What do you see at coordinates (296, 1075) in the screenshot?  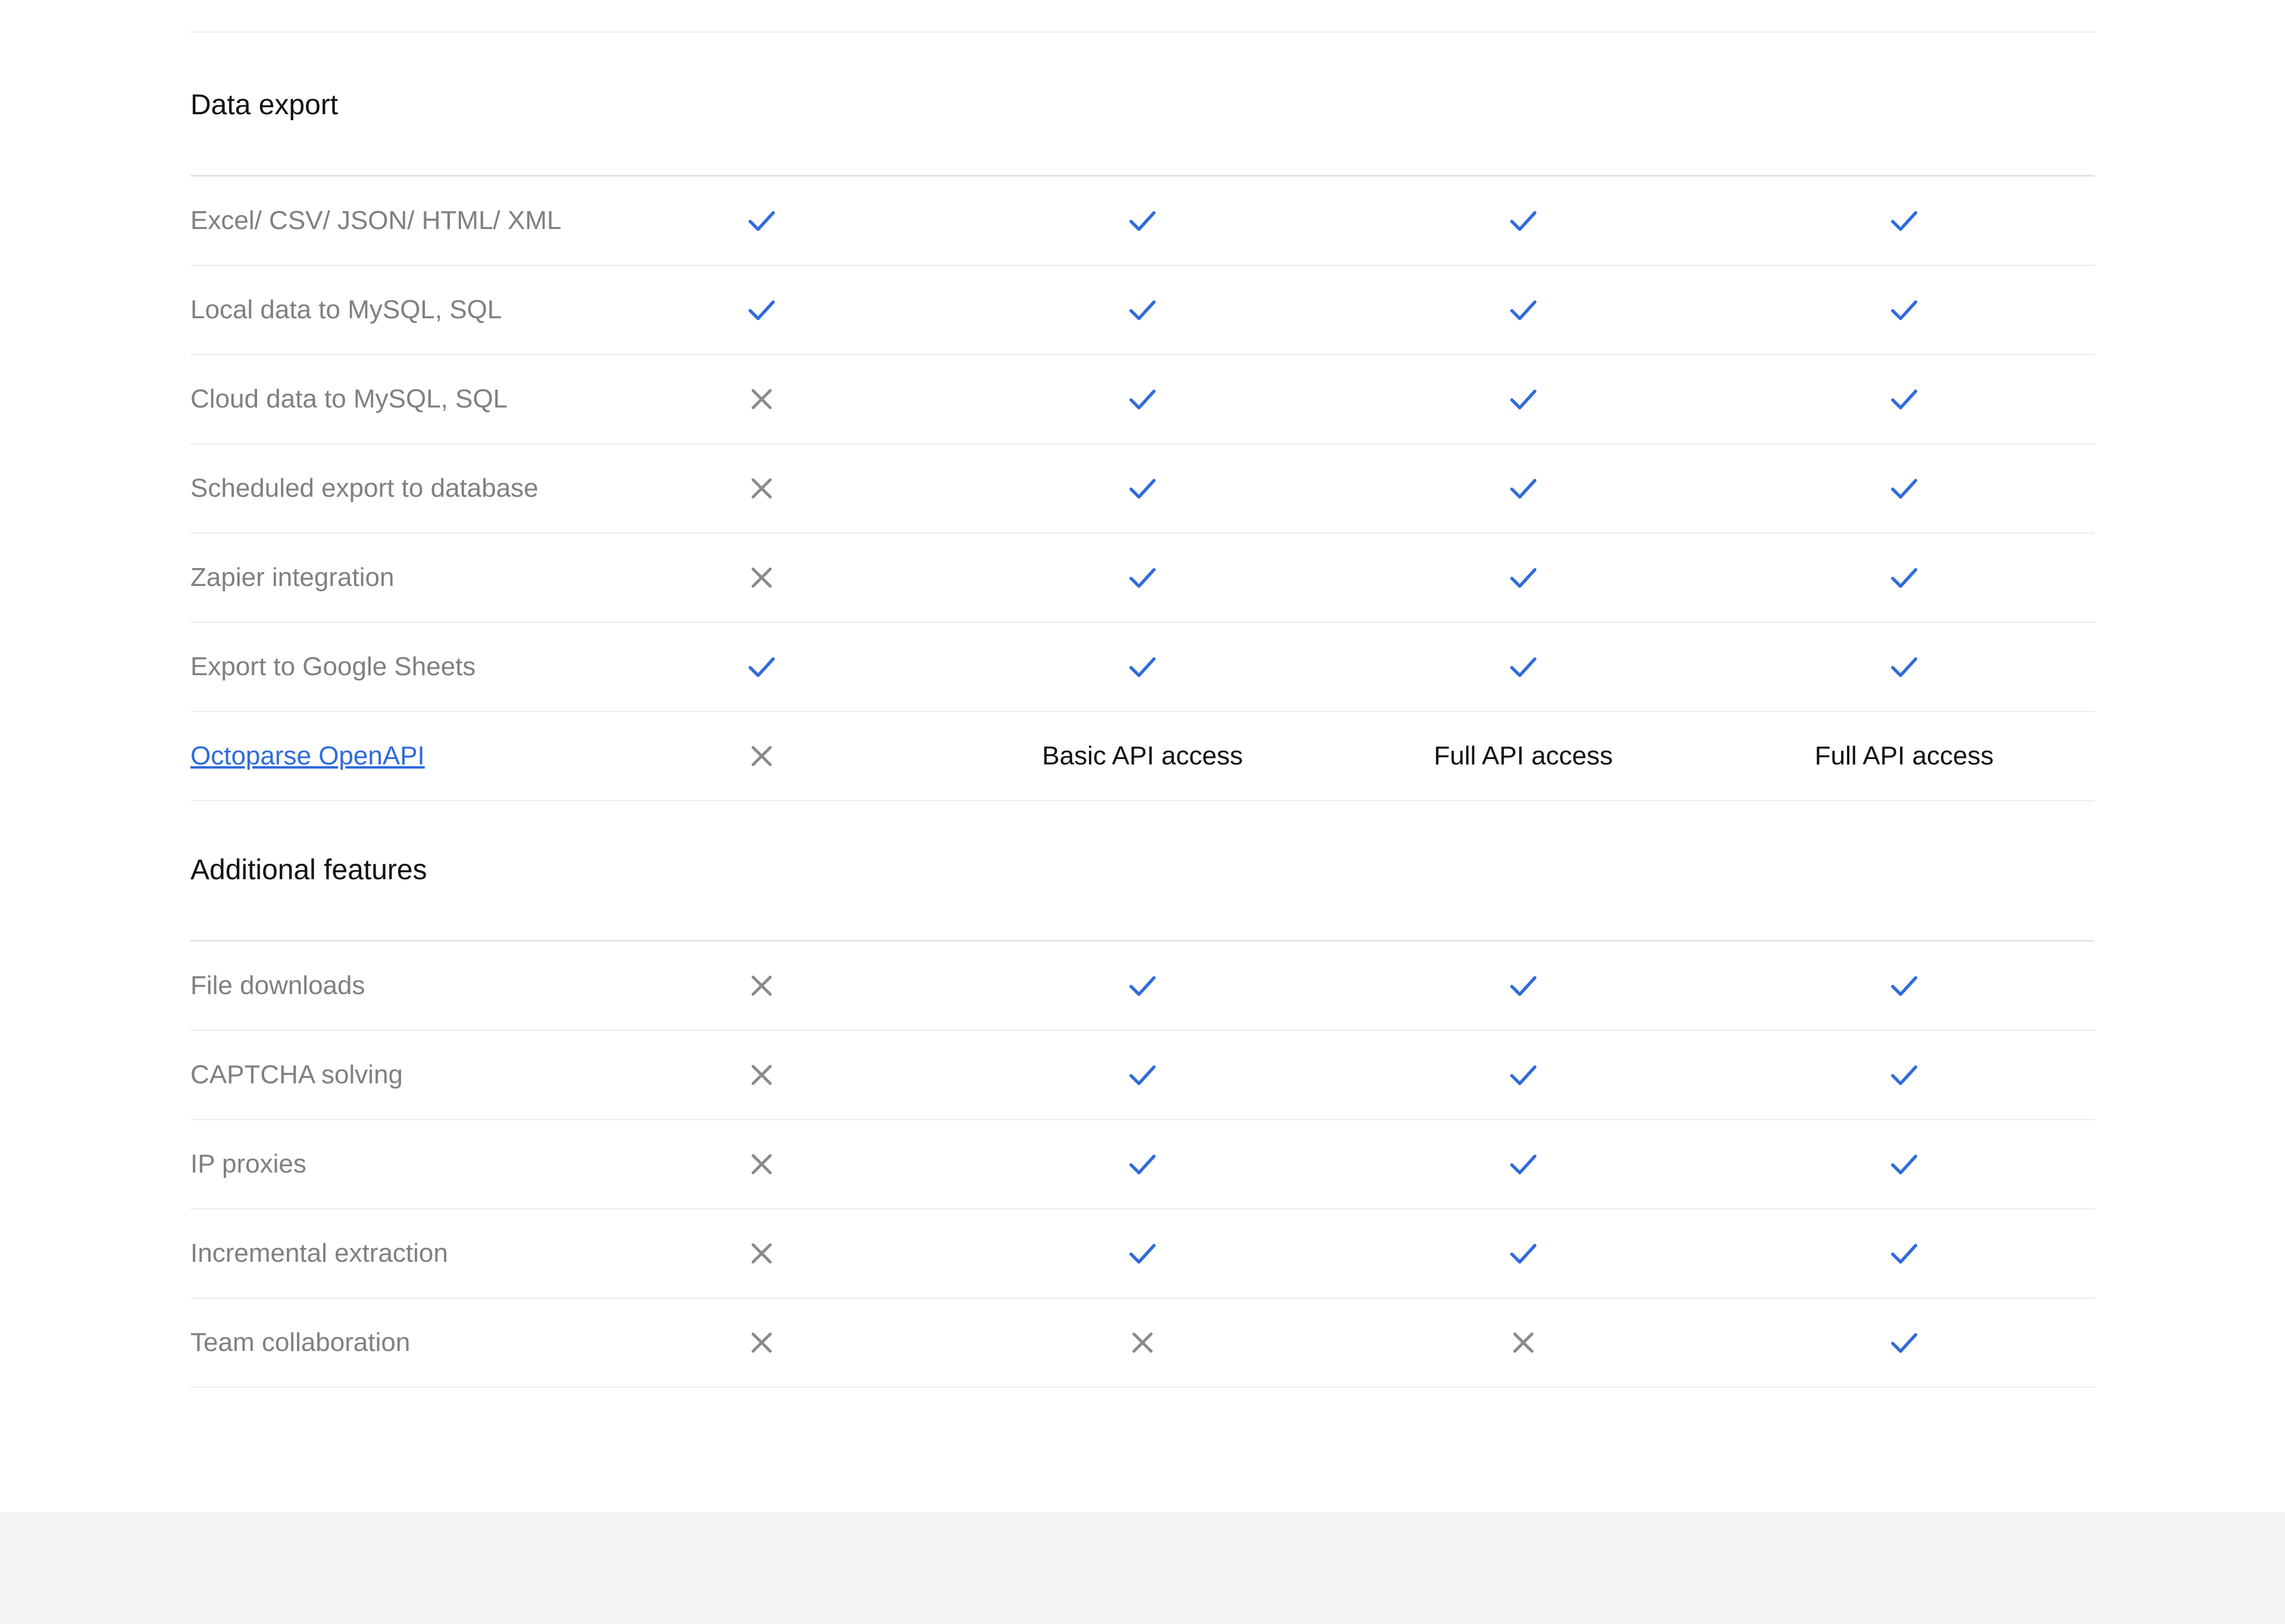 I see `feature-label: CAPTCHA solving` at bounding box center [296, 1075].